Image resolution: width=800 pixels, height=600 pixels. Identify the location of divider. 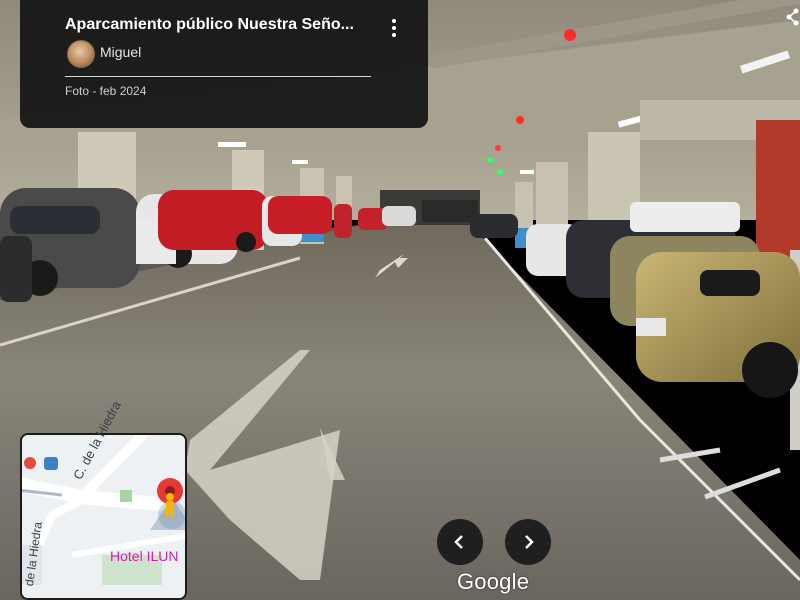
(218, 76).